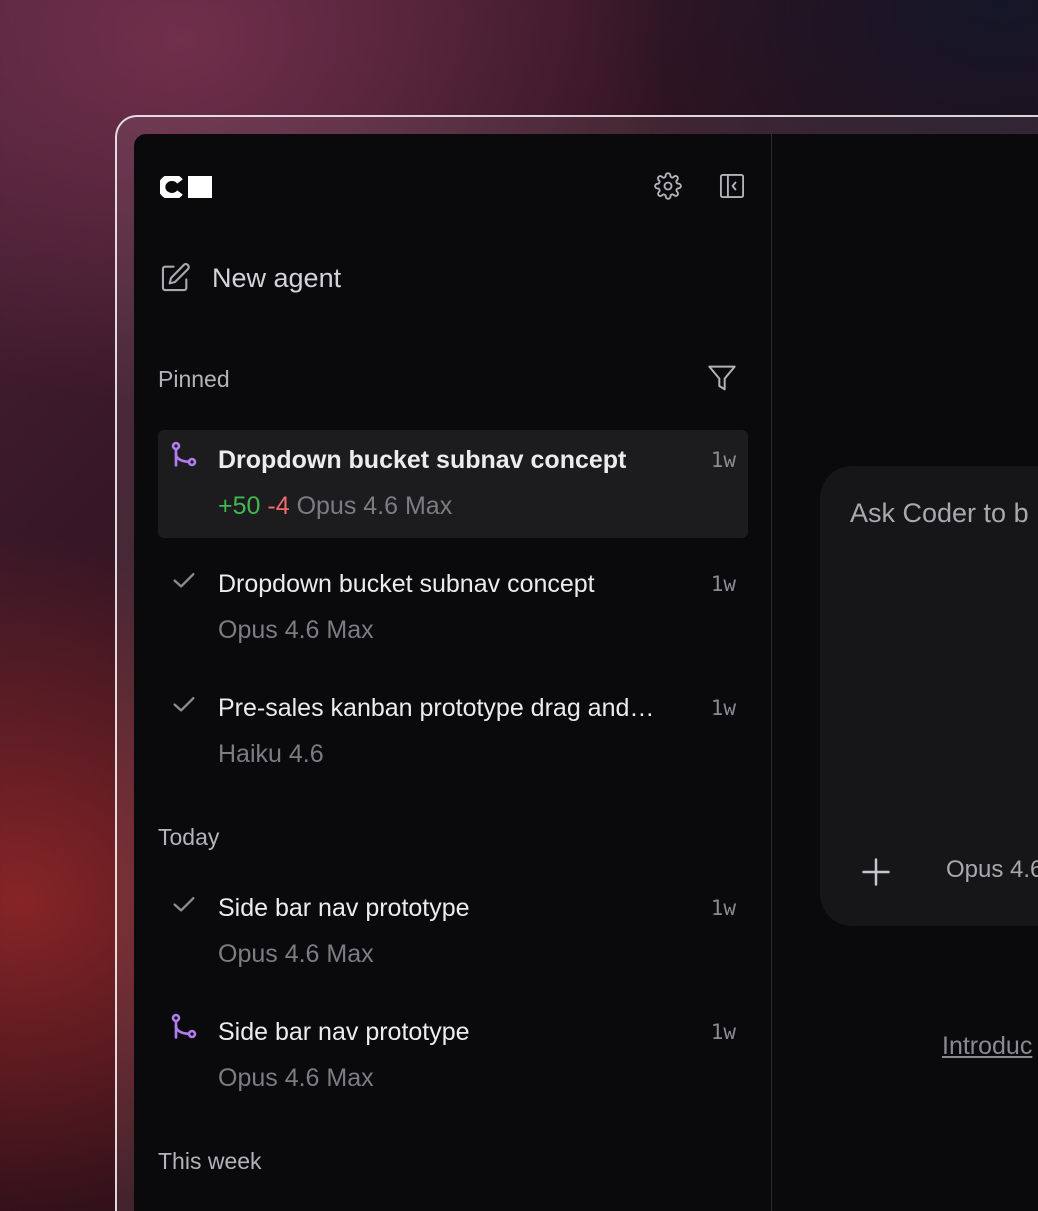 The height and width of the screenshot is (1211, 1038). I want to click on sidebar-collapse-icon, so click(732, 186).